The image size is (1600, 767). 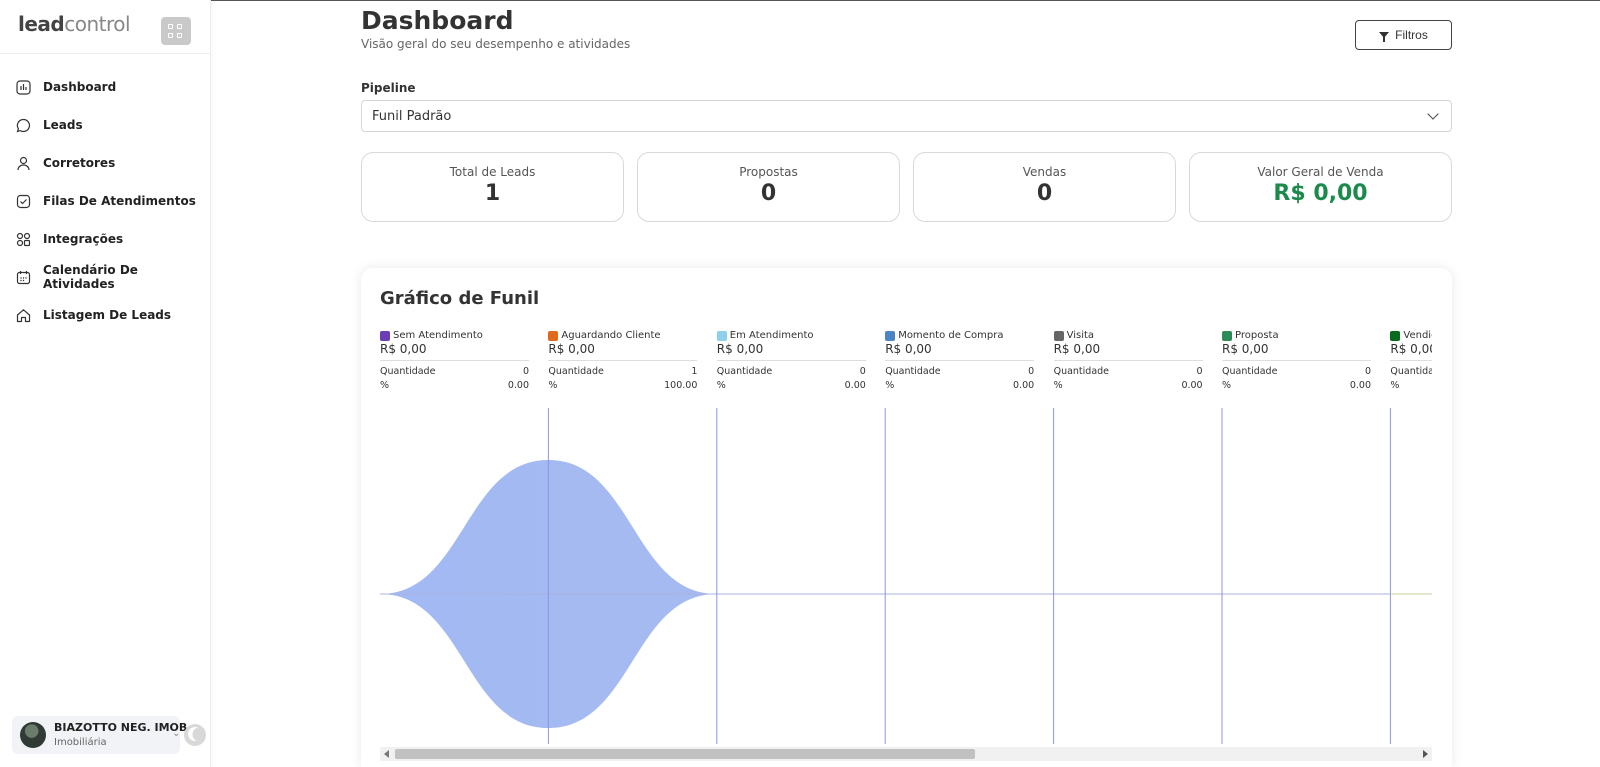 What do you see at coordinates (1411, 371) in the screenshot?
I see `stage-quantity-row: Quantidade0` at bounding box center [1411, 371].